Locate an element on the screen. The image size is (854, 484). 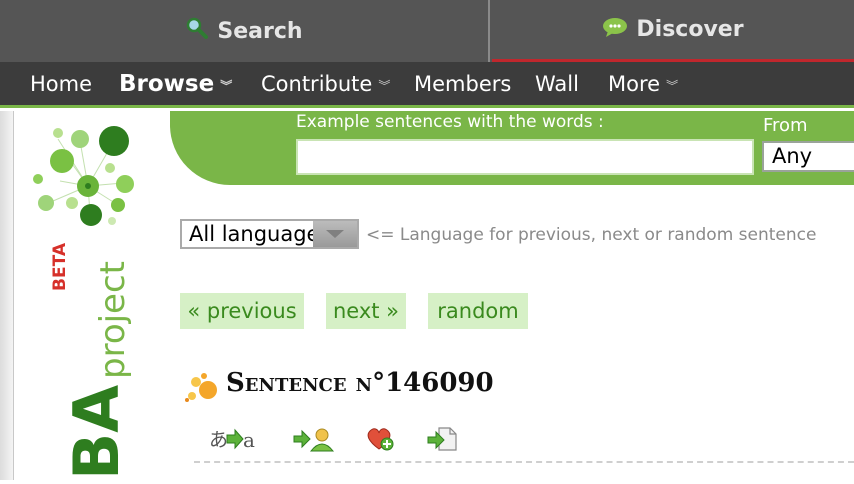
site-logo: BETA project BA is located at coordinates (93, 295).